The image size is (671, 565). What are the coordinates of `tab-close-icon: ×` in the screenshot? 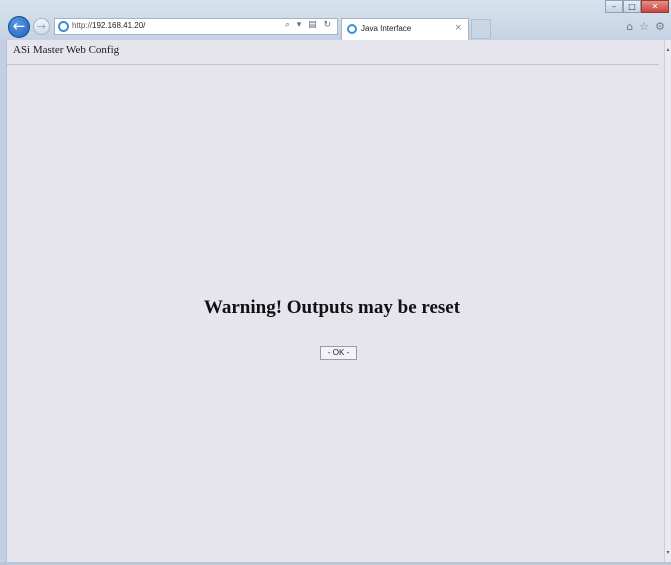 It's located at (458, 28).